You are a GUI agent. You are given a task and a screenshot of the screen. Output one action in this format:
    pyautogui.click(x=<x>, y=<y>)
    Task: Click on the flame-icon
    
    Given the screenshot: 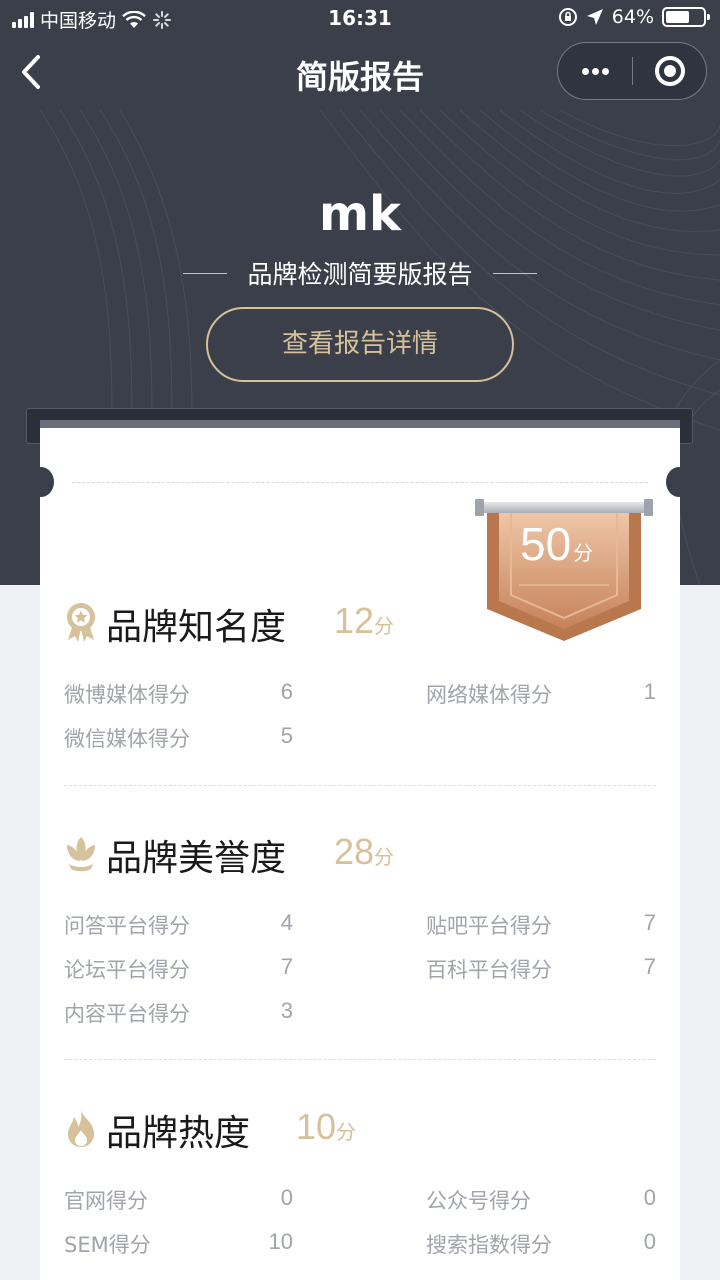 What is the action you would take?
    pyautogui.click(x=81, y=1128)
    